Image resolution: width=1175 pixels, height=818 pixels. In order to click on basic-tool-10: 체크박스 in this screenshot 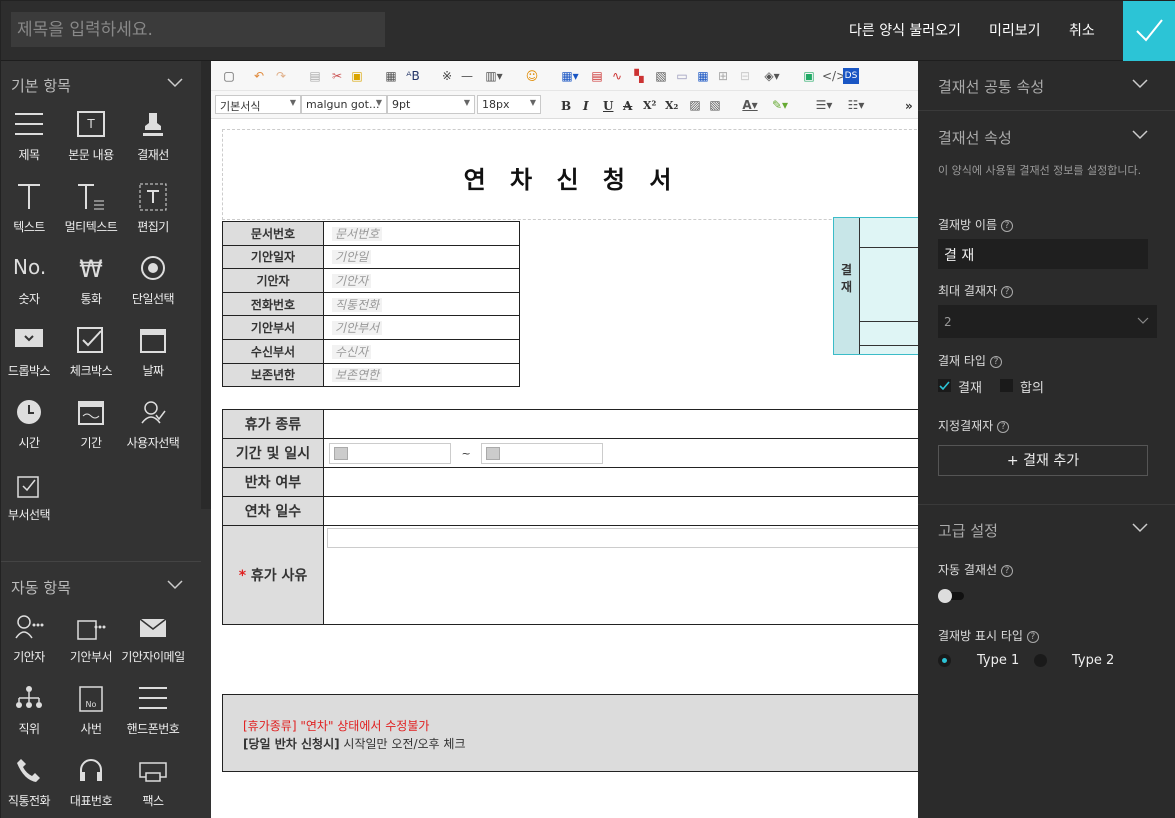, I will do `click(91, 360)`.